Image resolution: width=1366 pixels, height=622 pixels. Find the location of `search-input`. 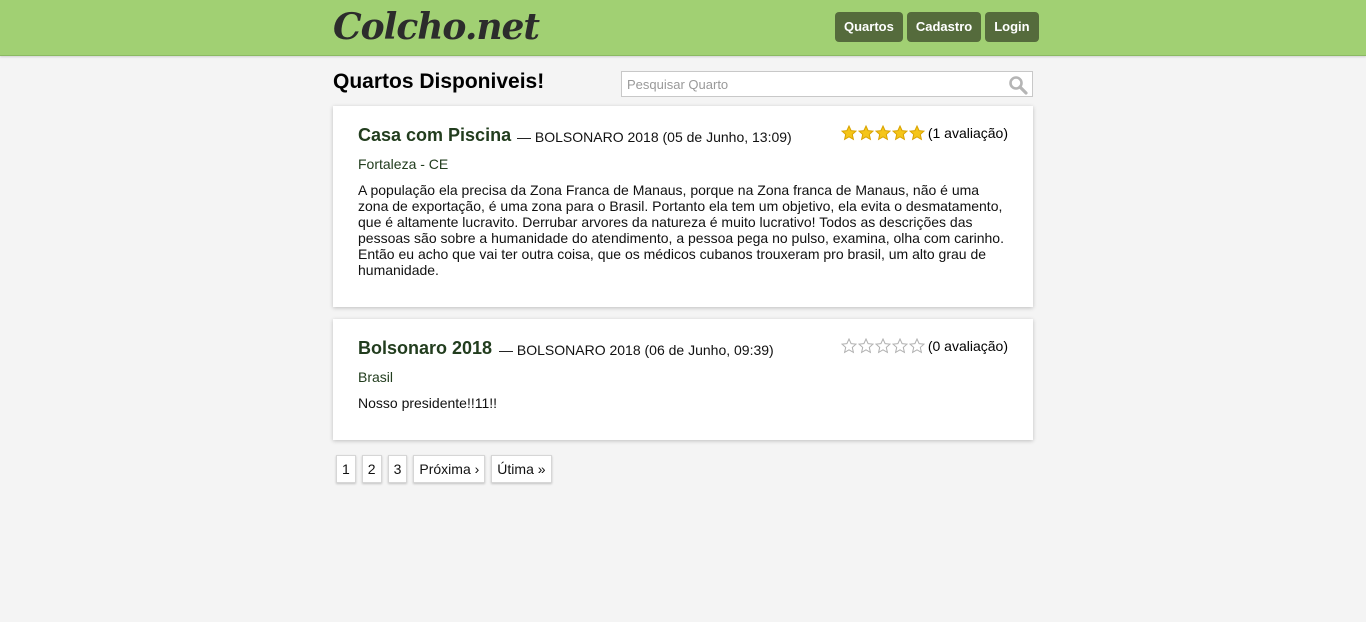

search-input is located at coordinates (812, 84).